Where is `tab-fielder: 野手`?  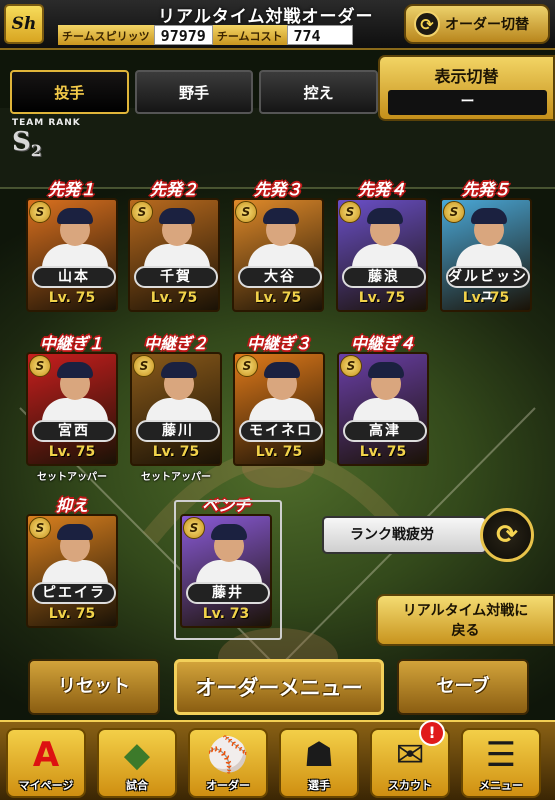
tab-fielder: 野手 is located at coordinates (194, 92).